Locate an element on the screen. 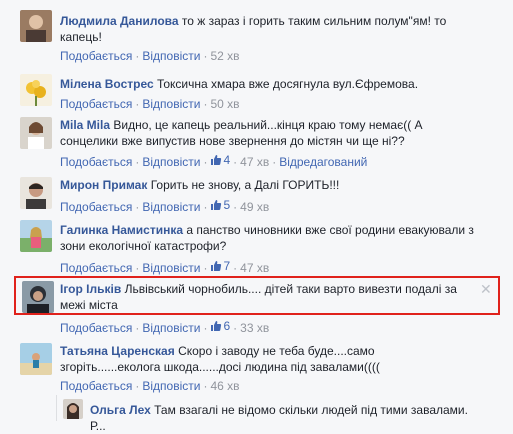 The image size is (513, 434). commenter-name: Мирон Примак is located at coordinates (103, 185).